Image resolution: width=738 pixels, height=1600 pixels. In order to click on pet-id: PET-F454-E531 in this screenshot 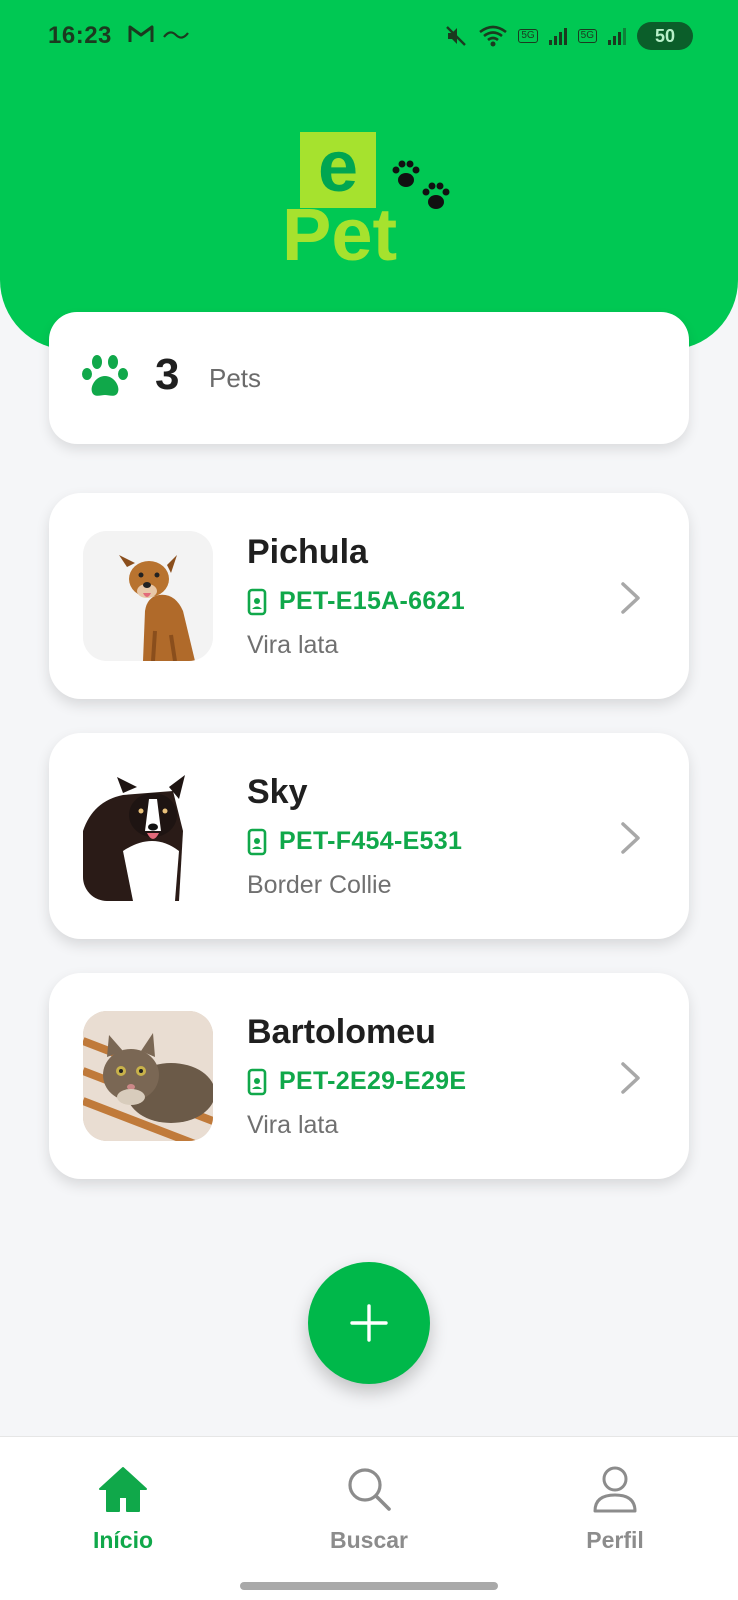, I will do `click(371, 841)`.